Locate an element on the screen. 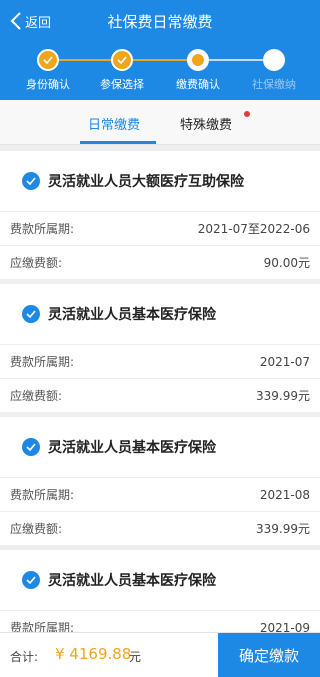 The height and width of the screenshot is (677, 320). checkout-bar: 合计: ¥ 4169.88 元 确定缴款 is located at coordinates (160, 654).